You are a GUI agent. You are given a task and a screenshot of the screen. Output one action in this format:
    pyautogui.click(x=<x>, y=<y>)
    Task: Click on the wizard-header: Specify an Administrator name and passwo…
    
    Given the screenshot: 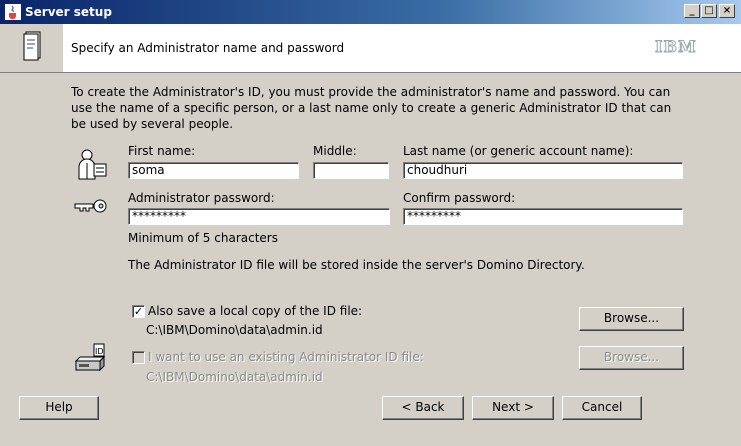 What is the action you would take?
    pyautogui.click(x=370, y=48)
    